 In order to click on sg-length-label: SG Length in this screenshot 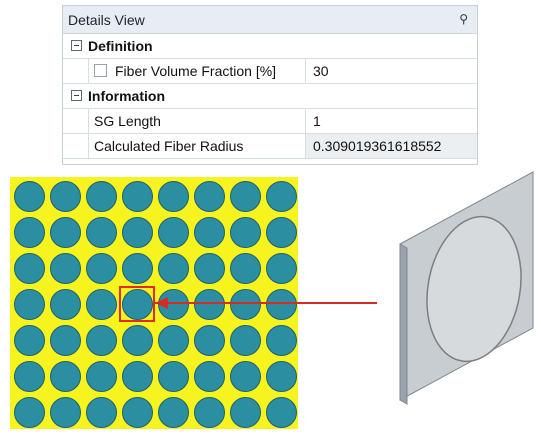, I will do `click(127, 121)`.